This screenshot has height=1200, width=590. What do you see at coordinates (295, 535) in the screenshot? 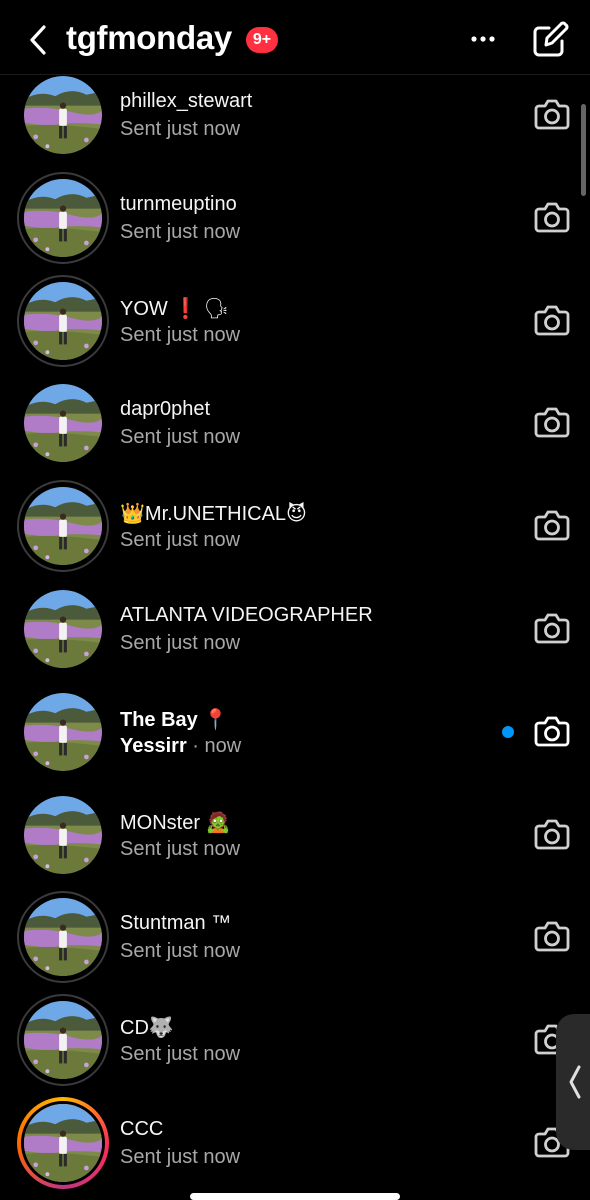
I see `thread-row: 👑Mr.UNETHICAL😈 Sent just now` at bounding box center [295, 535].